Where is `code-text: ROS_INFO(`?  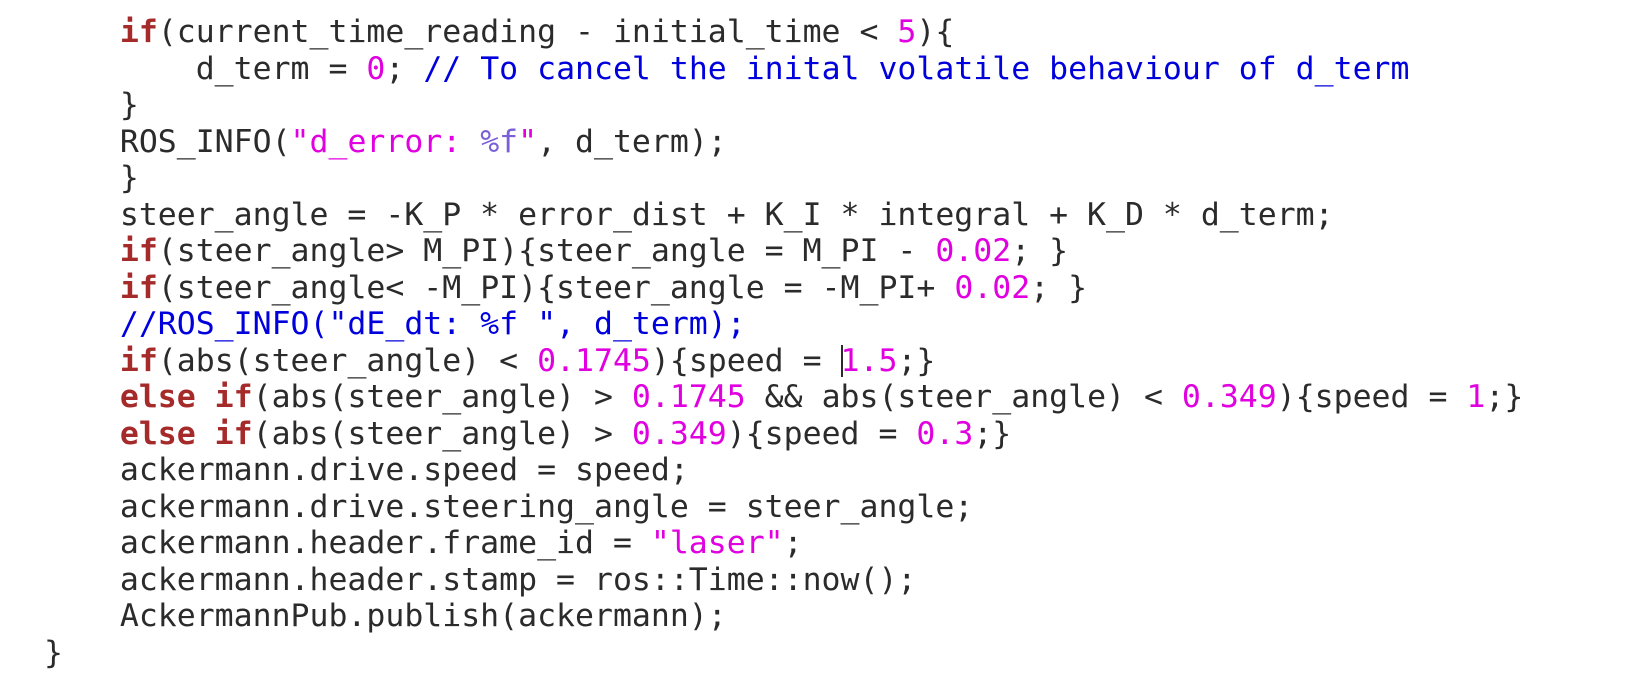 code-text: ROS_INFO( is located at coordinates (167, 141).